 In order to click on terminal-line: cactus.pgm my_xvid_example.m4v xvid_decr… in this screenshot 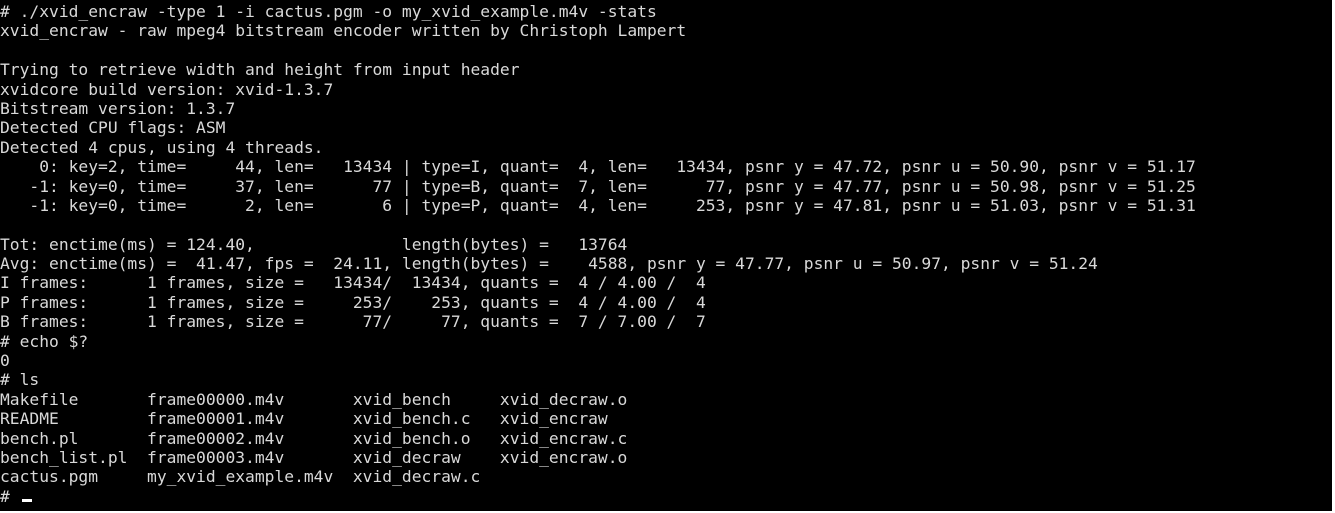, I will do `click(240, 477)`.